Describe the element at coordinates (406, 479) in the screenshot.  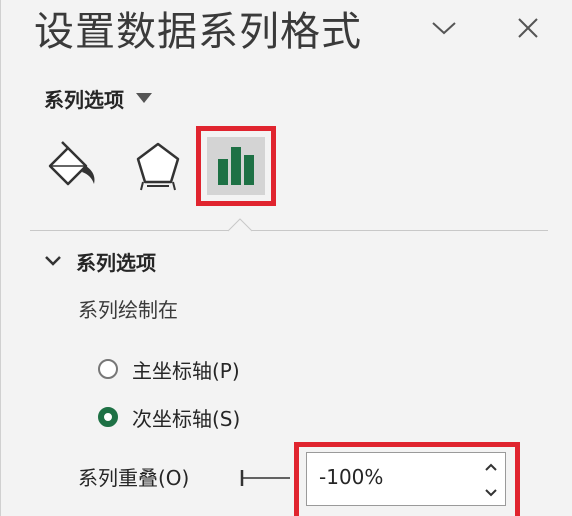
I see `series-overlap-spinner: -100%` at that location.